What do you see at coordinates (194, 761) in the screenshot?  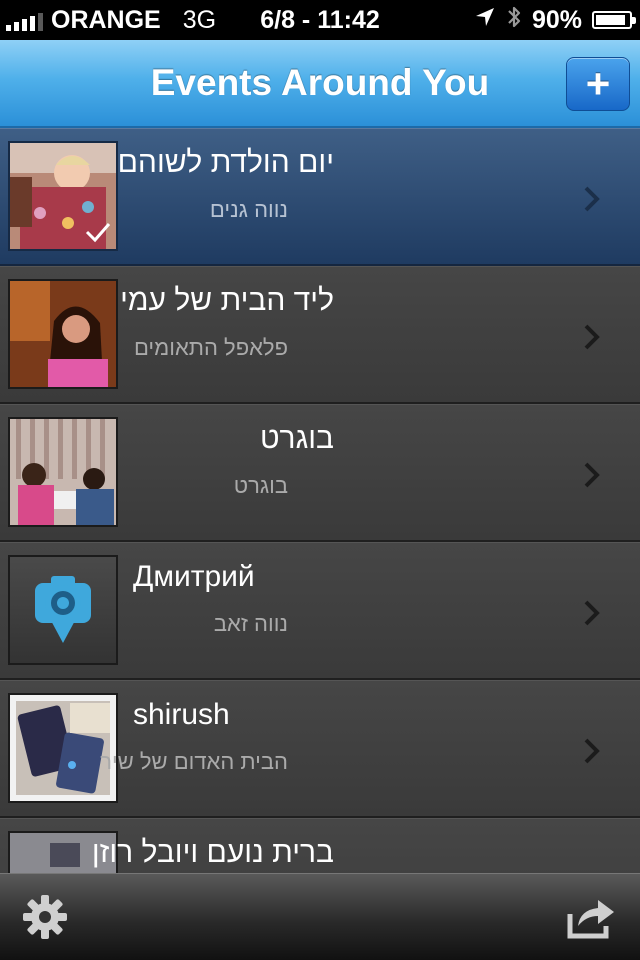 I see `event-location: הבית האדום של שיר` at bounding box center [194, 761].